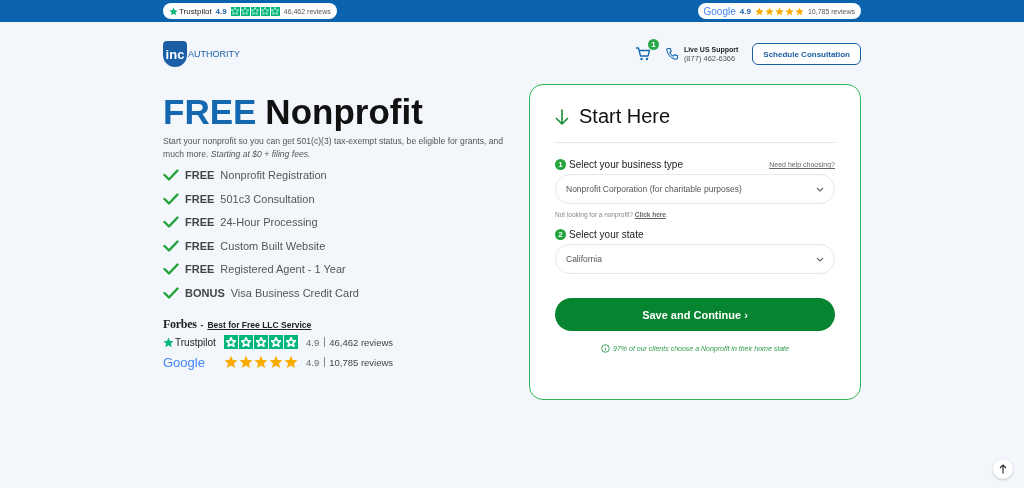  Describe the element at coordinates (267, 198) in the screenshot. I see `feature-text: 501c3 Consultation` at that location.